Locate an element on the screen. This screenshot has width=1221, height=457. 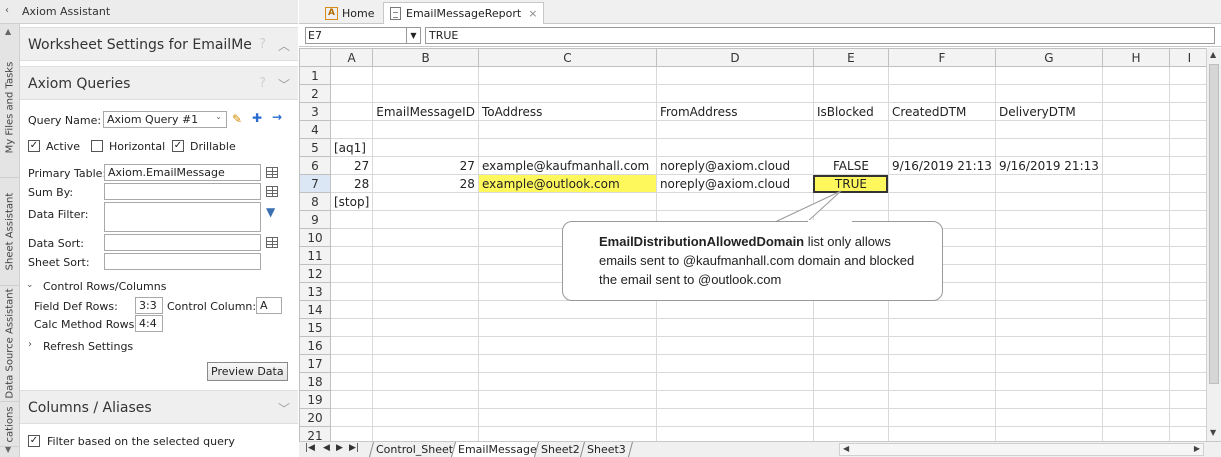
preview-data-button: Preview Data is located at coordinates (247, 371).